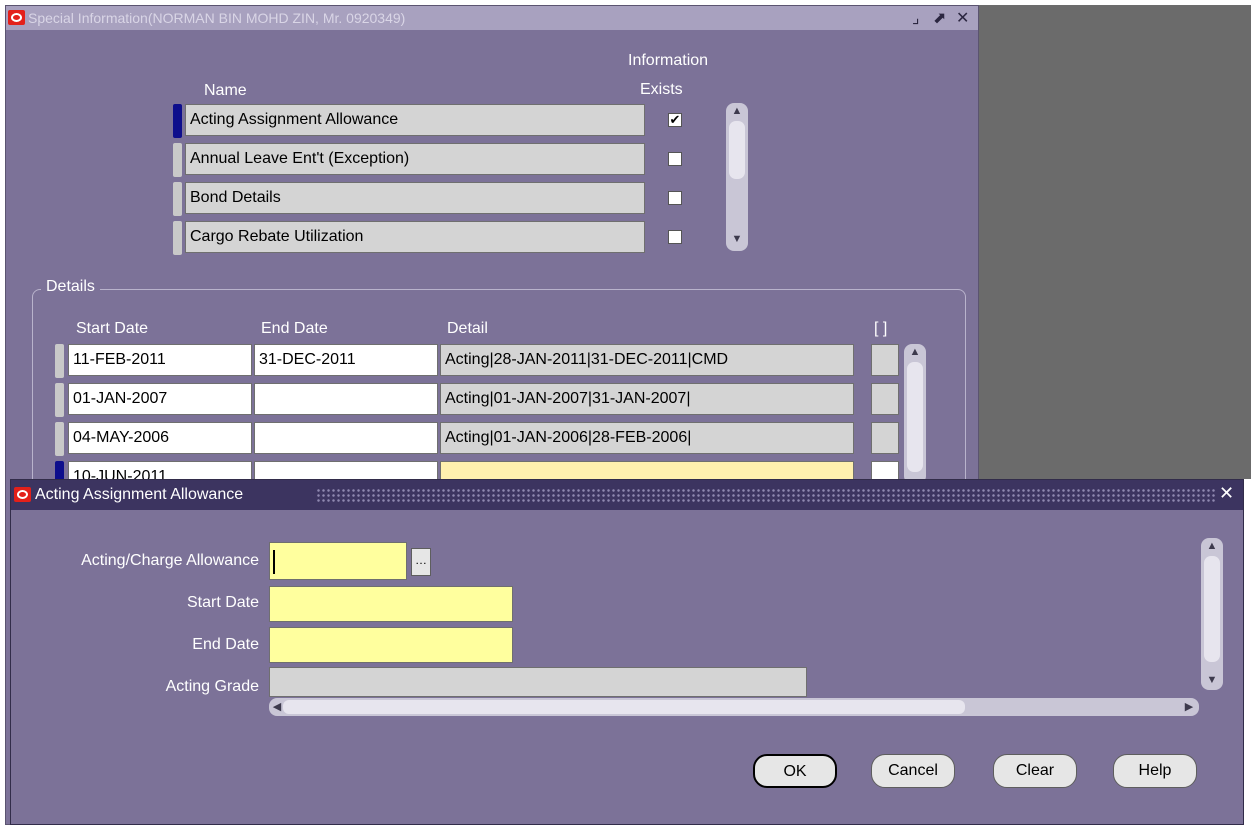  Describe the element at coordinates (538, 682) in the screenshot. I see `acting-grade-field` at that location.